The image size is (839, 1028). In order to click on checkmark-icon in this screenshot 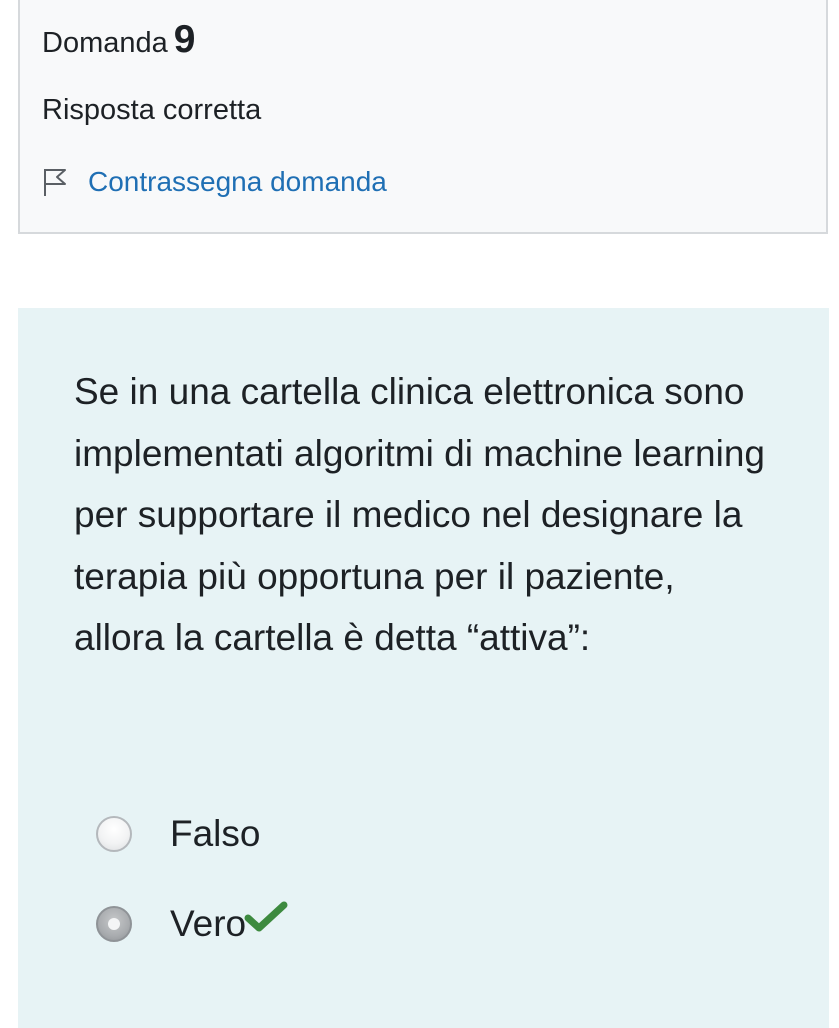, I will do `click(266, 916)`.